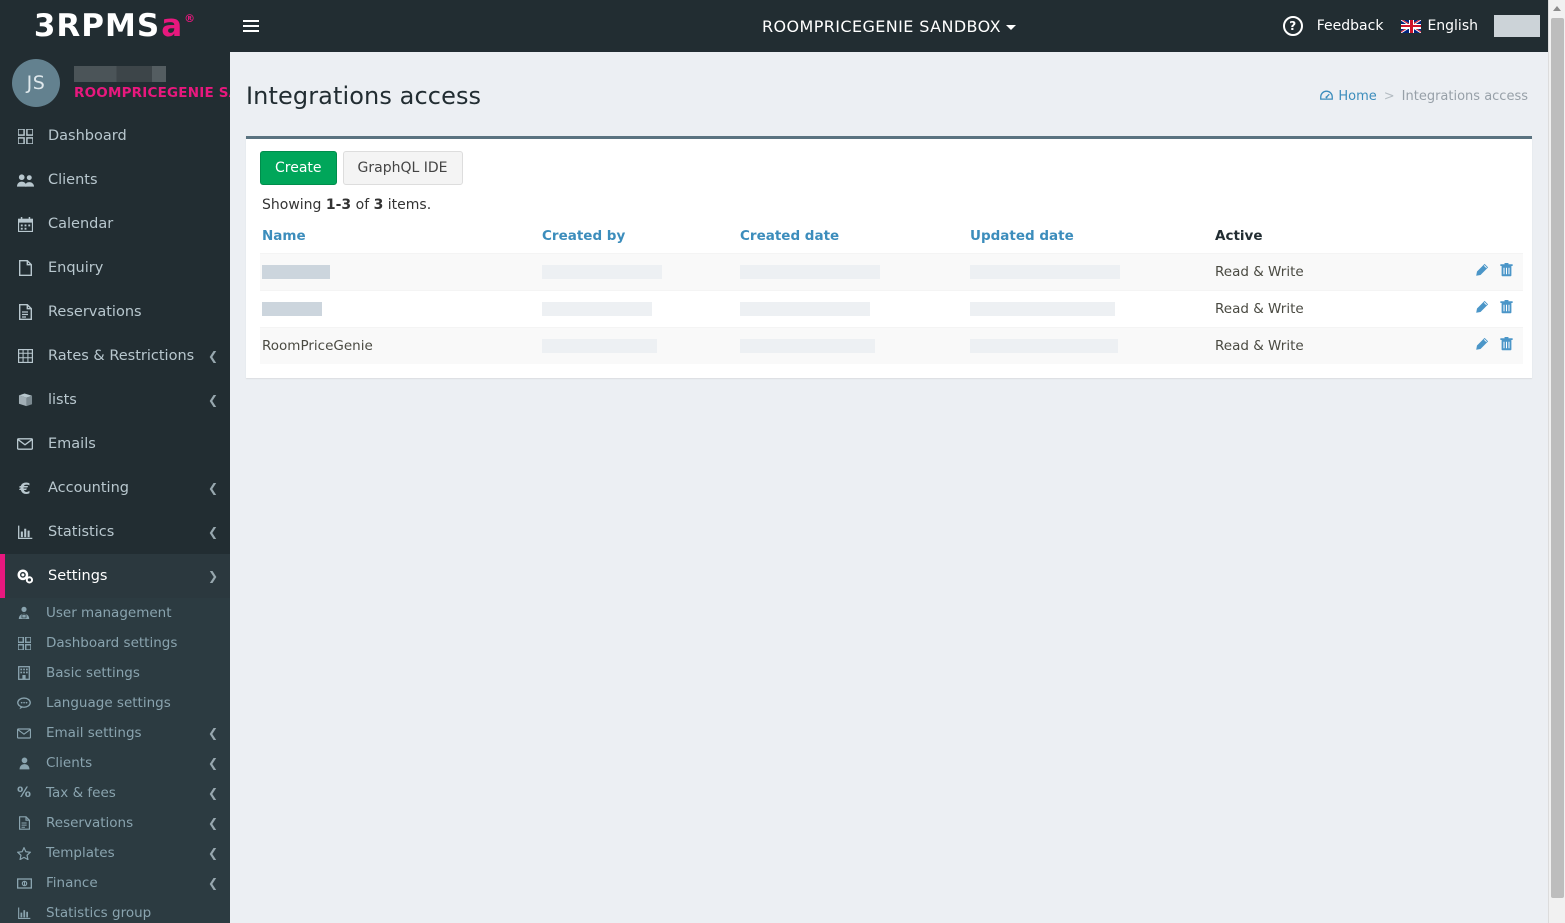 The width and height of the screenshot is (1565, 923). What do you see at coordinates (115, 613) in the screenshot?
I see `sidebar-subitem-user-management: User management` at bounding box center [115, 613].